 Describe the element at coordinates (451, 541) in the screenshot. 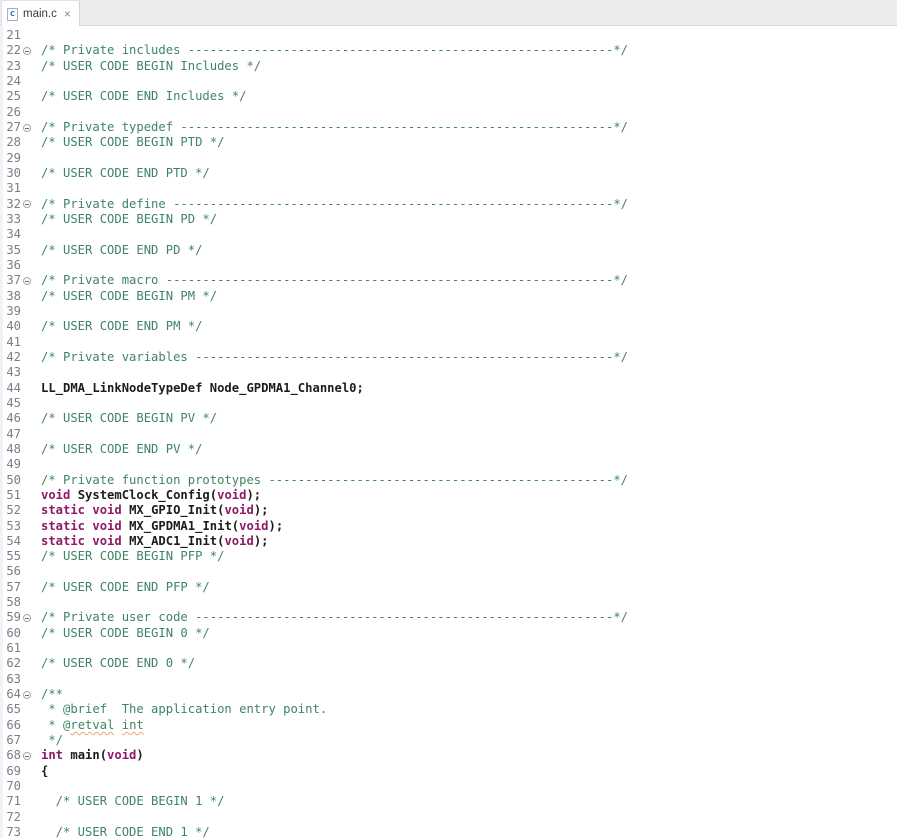

I see `code-line: 54 static void MX_ADC1_Init(void);` at that location.